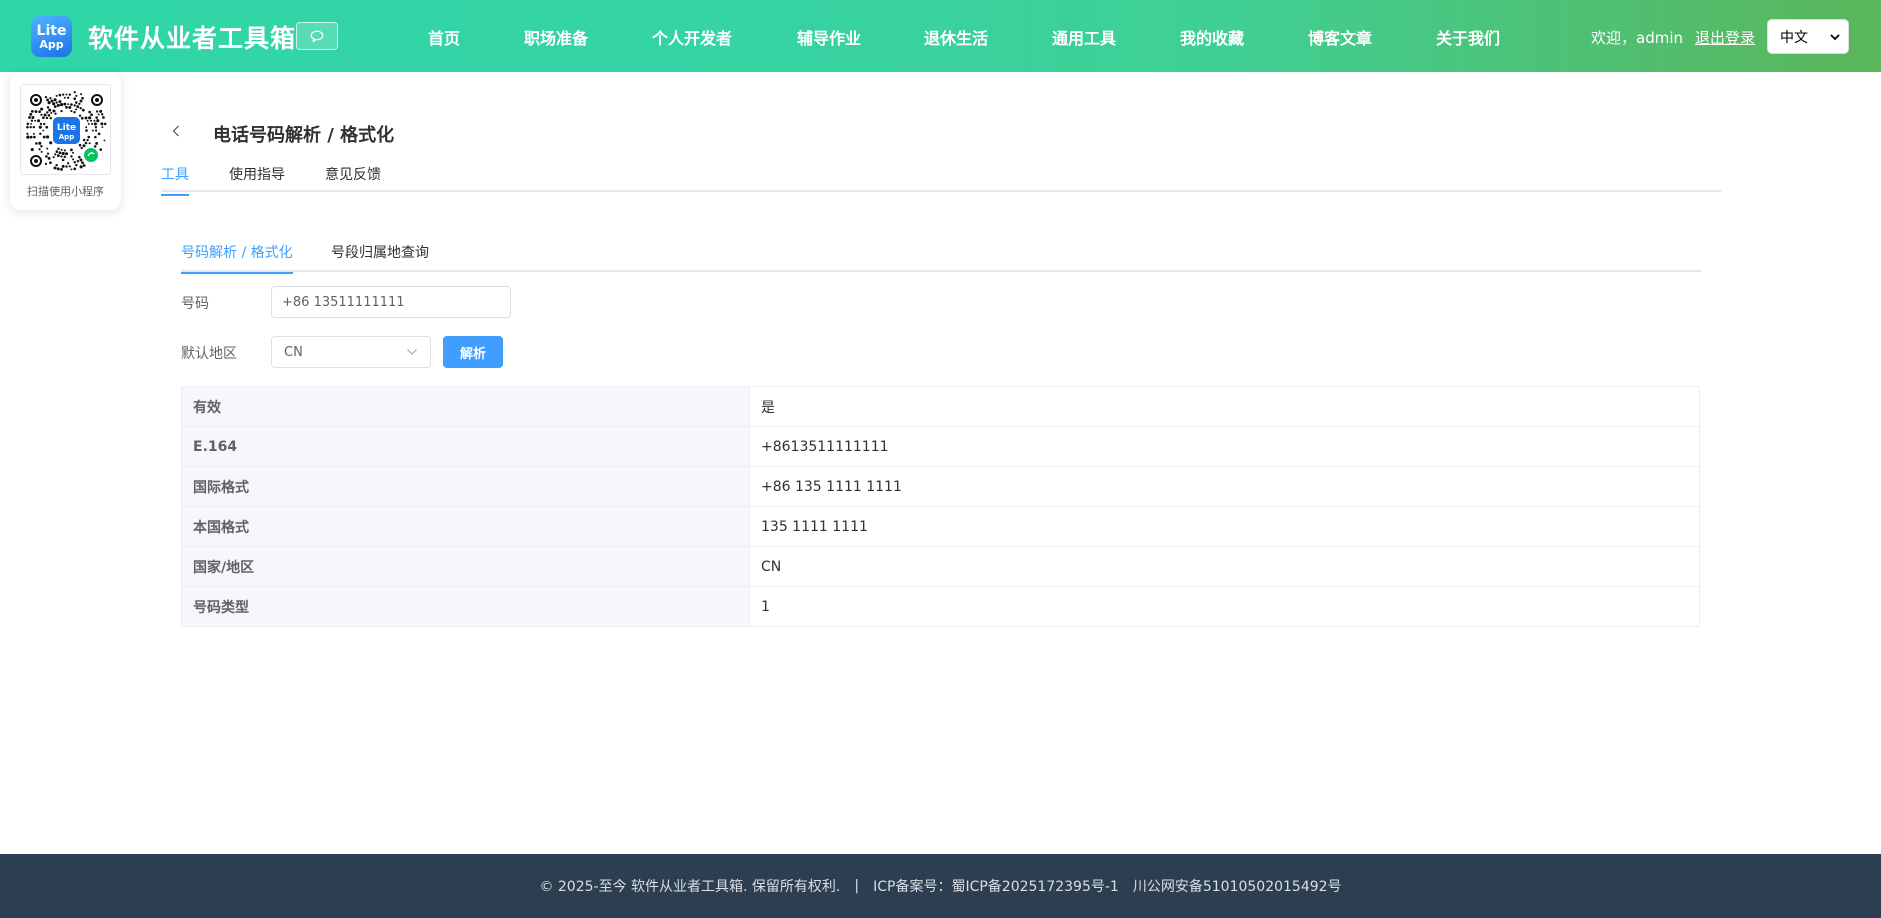 This screenshot has height=918, width=1881. I want to click on result-key: 国家/地区, so click(465, 566).